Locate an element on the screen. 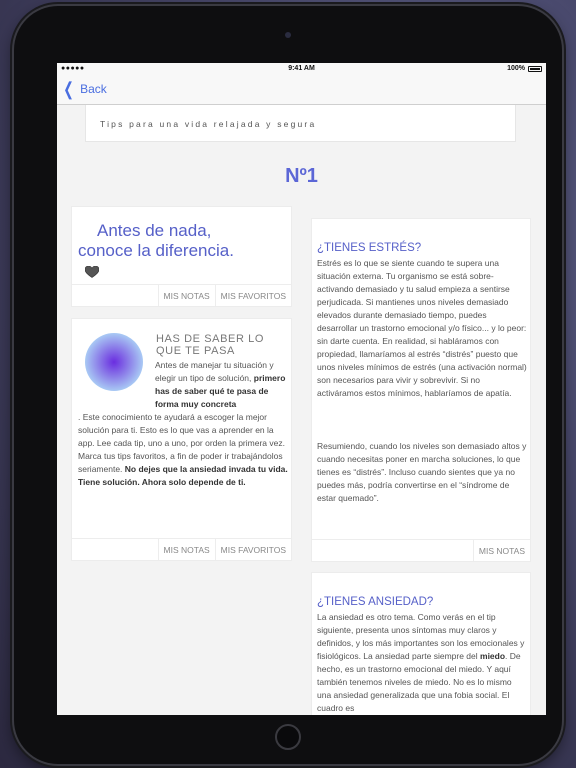 The height and width of the screenshot is (768, 576). tip-number: Nº1 is located at coordinates (301, 176).